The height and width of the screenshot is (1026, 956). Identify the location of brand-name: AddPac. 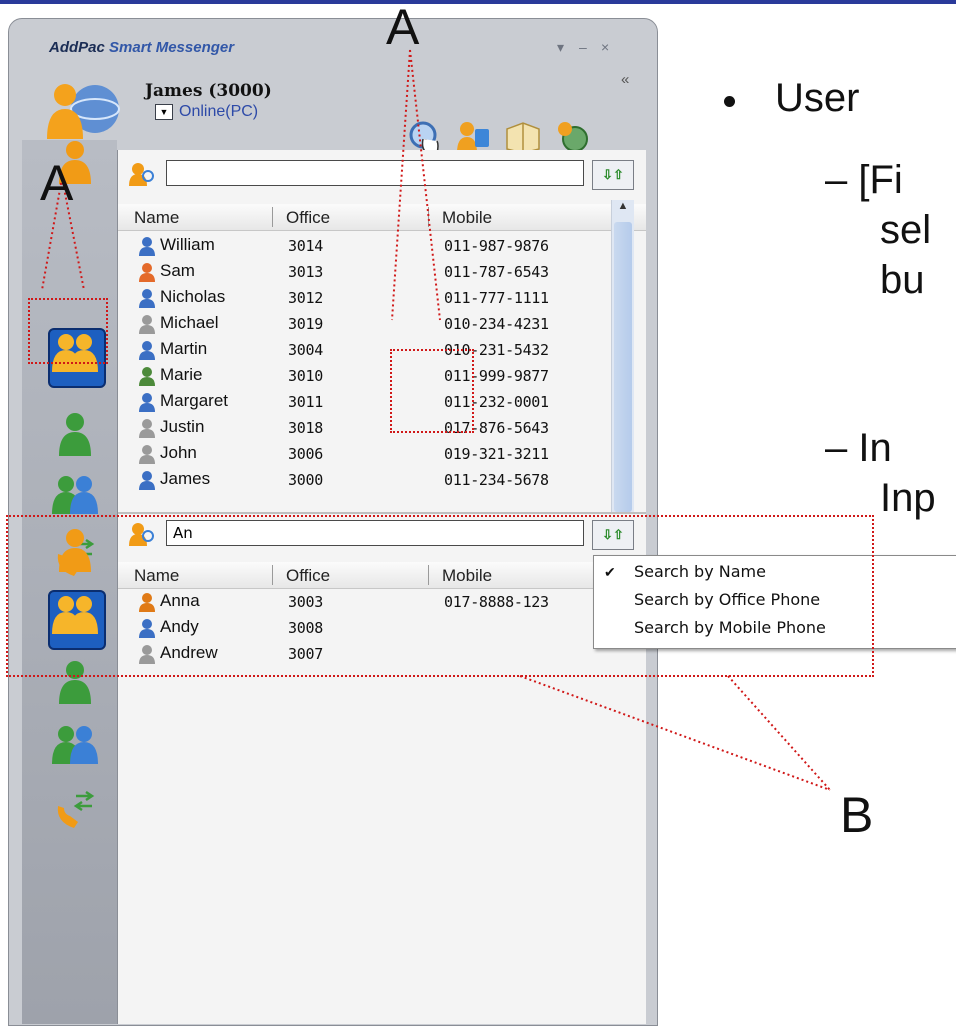
(77, 47).